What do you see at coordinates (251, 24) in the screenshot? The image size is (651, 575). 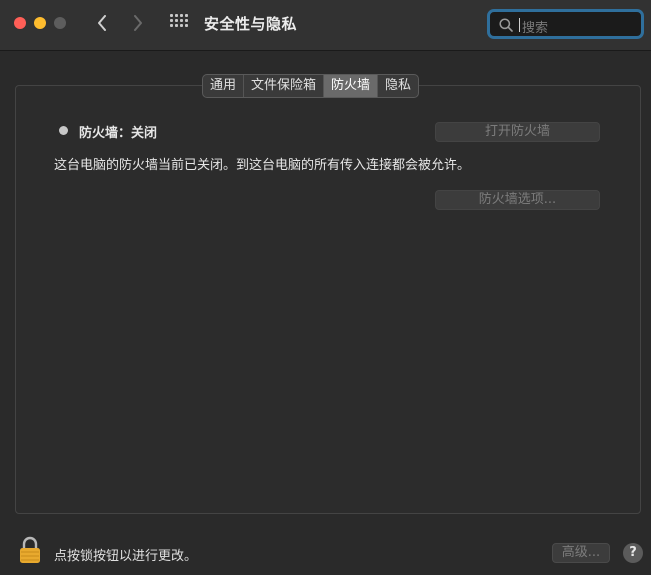 I see `window-title: 安全性与隐私` at bounding box center [251, 24].